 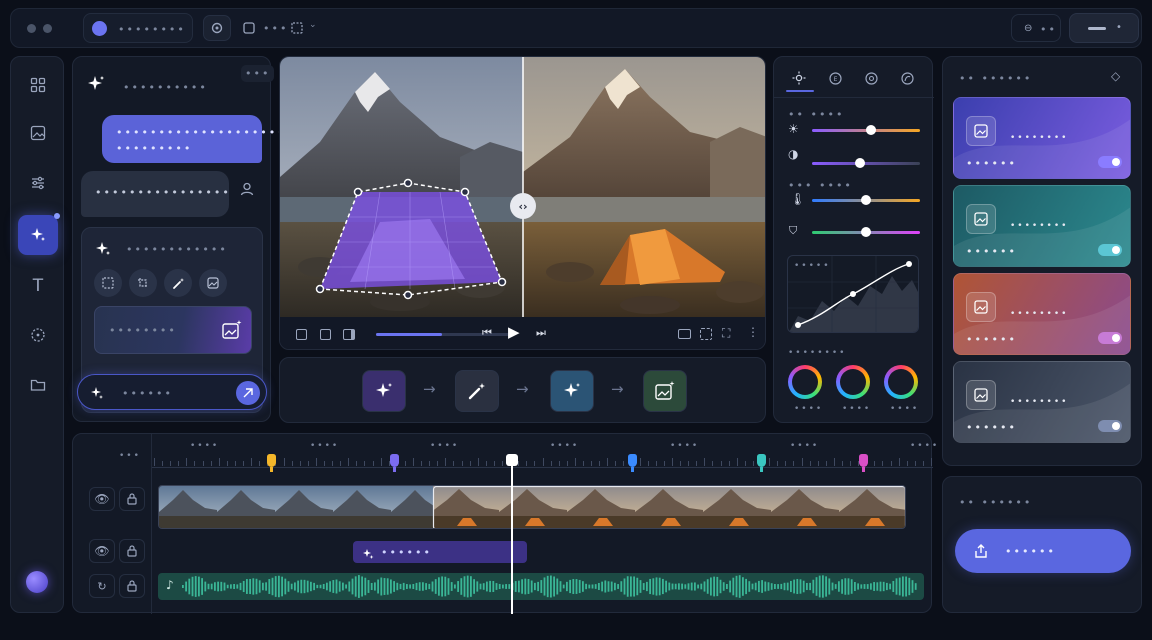 What do you see at coordinates (856, 157) in the screenshot?
I see `slider-row-contrast: ◑` at bounding box center [856, 157].